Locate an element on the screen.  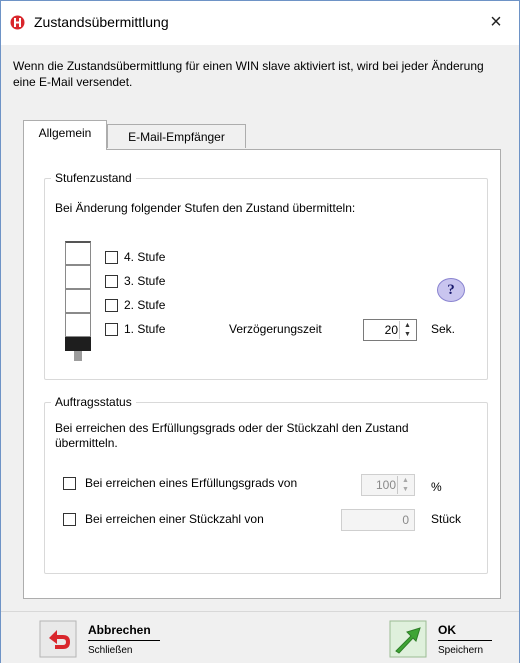
ok-divider is located at coordinates (465, 640).